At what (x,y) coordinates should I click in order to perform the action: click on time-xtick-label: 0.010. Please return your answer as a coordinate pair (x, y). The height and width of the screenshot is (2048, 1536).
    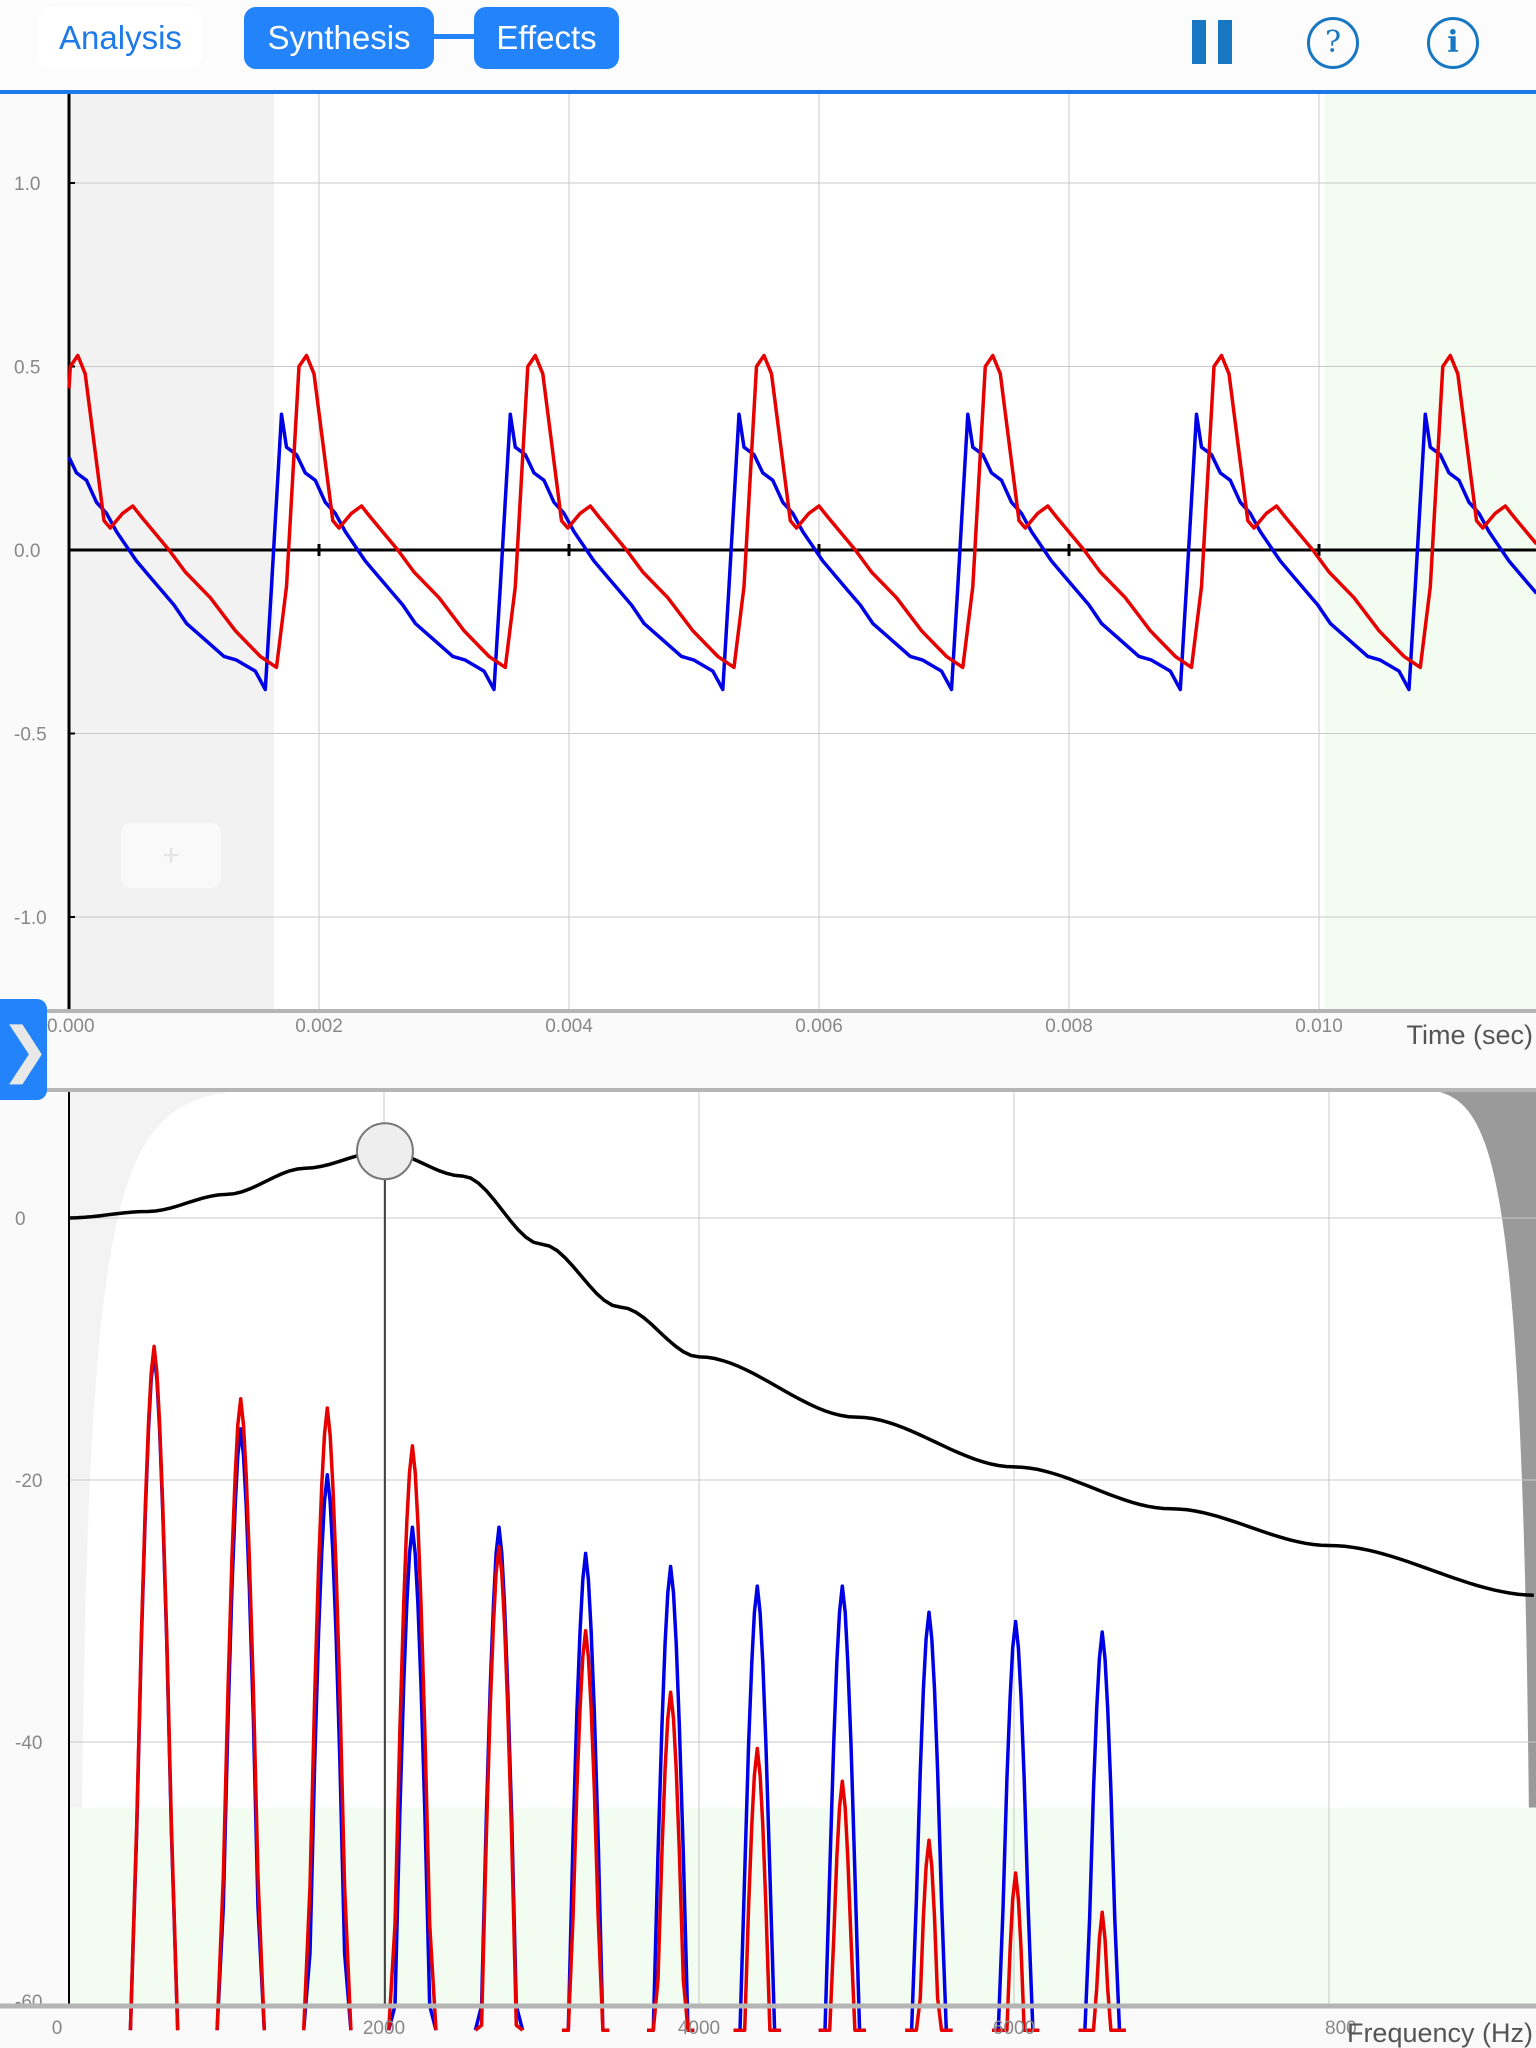
    Looking at the image, I should click on (1319, 1026).